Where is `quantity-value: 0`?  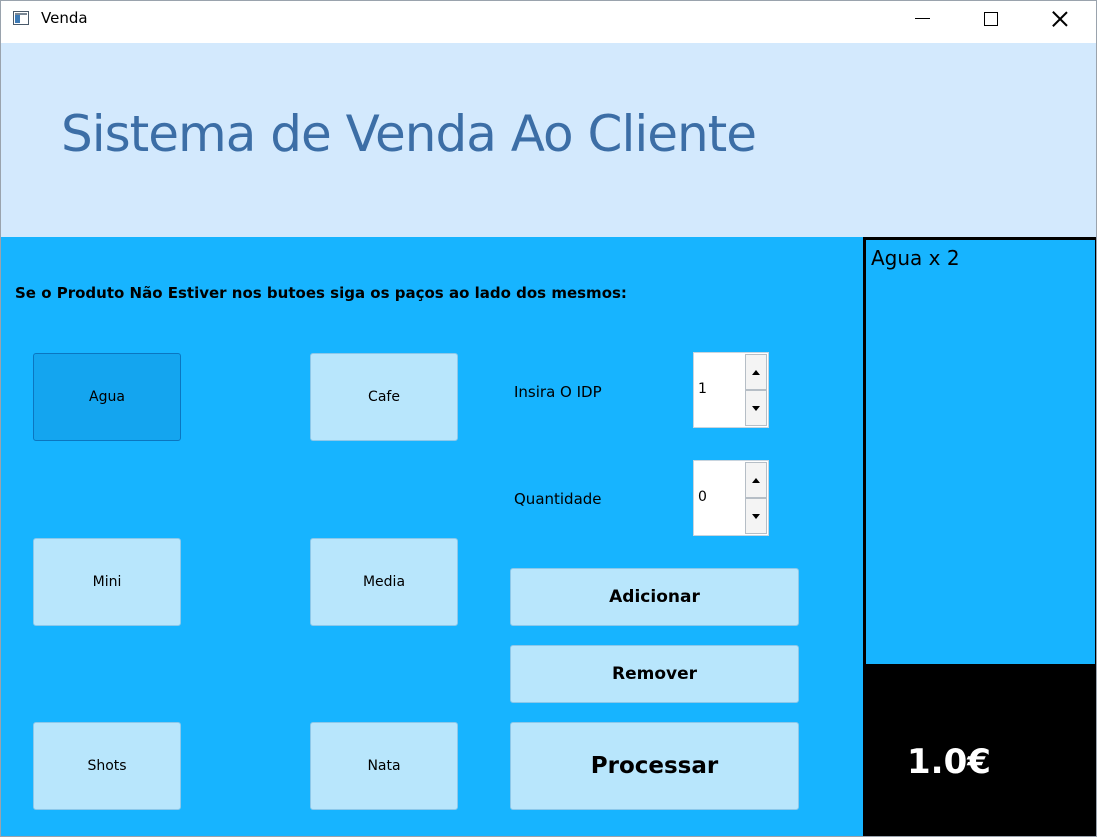 quantity-value: 0 is located at coordinates (702, 497).